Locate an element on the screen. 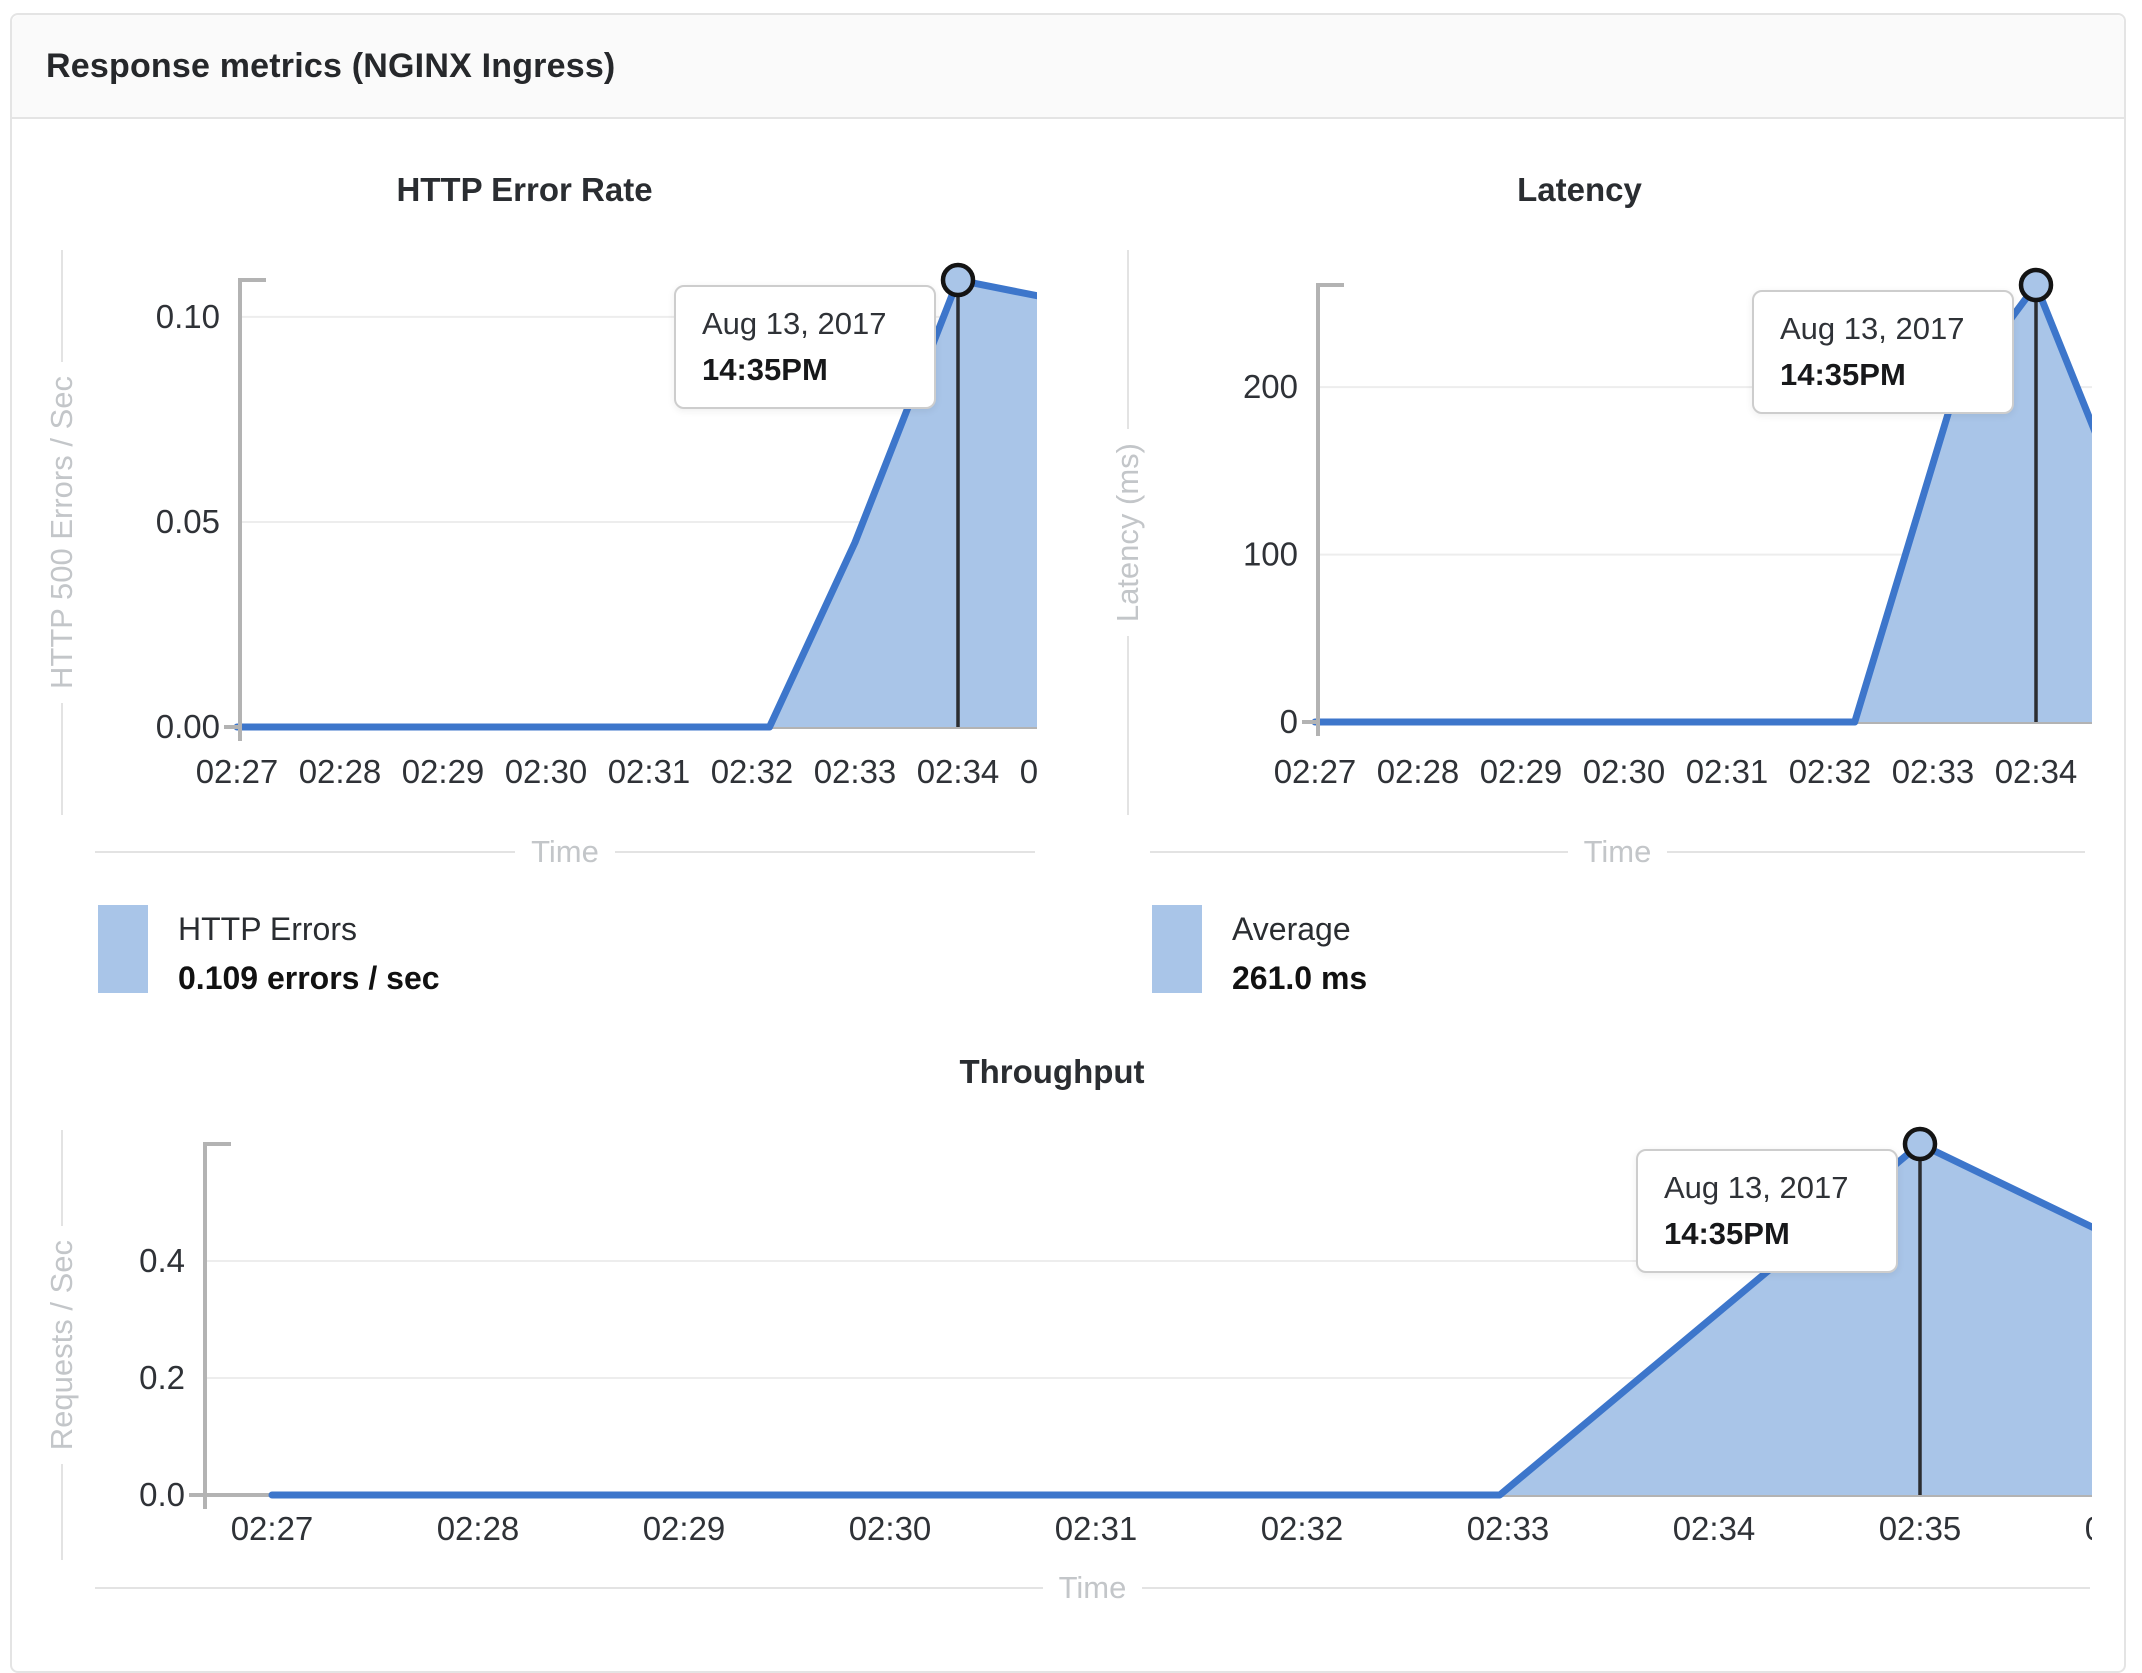 This screenshot has width=2142, height=1673. chart-title-throughput: Throughput is located at coordinates (1052, 1071).